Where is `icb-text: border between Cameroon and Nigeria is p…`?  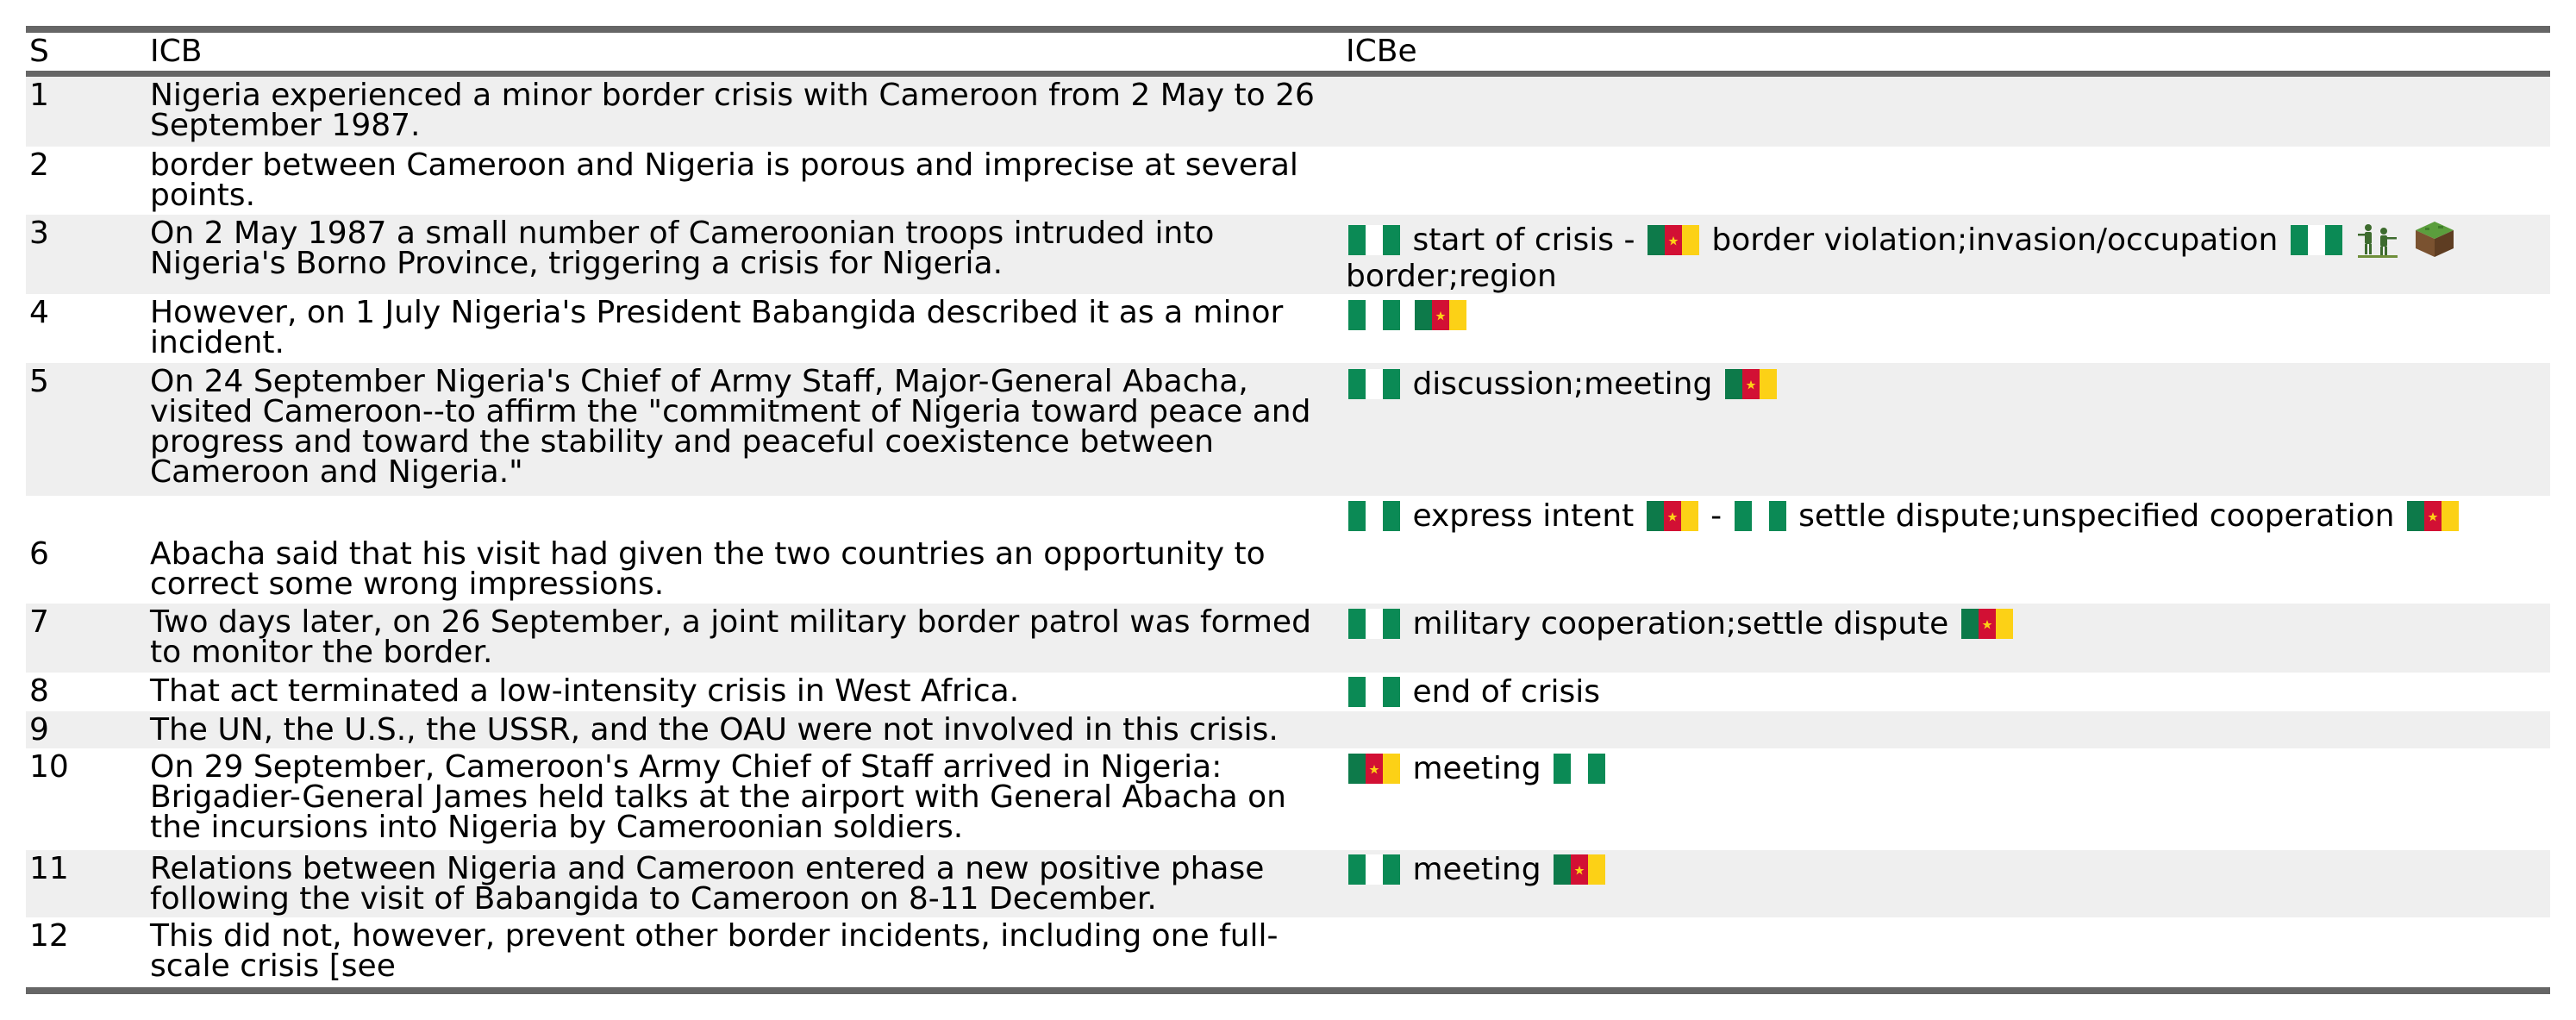
icb-text: border between Cameroon and Nigeria is p… is located at coordinates (724, 180).